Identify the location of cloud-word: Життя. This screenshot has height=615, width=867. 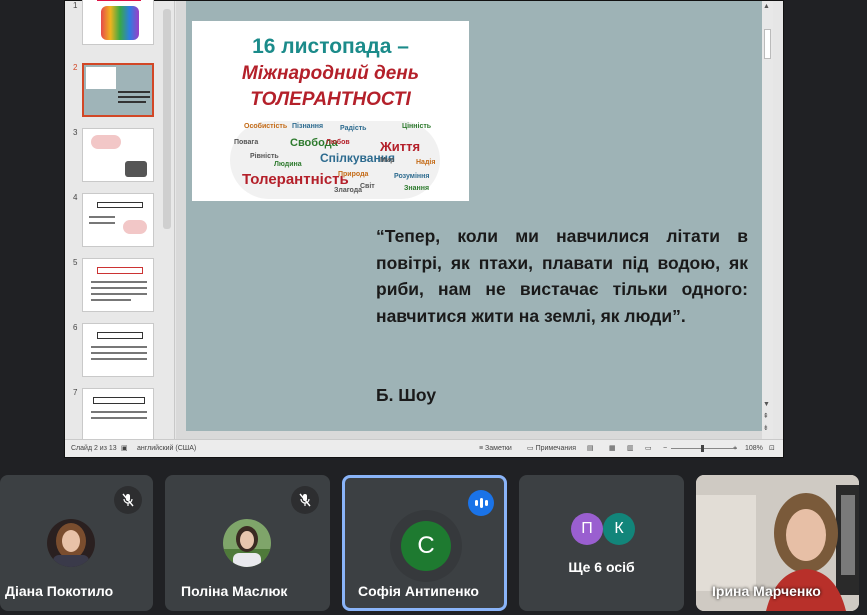
(400, 146).